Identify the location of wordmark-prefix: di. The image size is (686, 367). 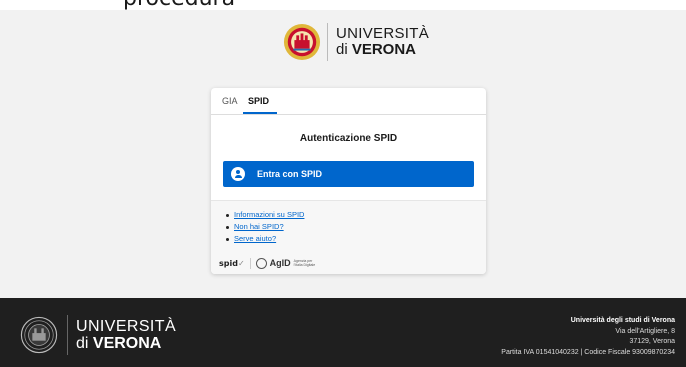
(344, 49).